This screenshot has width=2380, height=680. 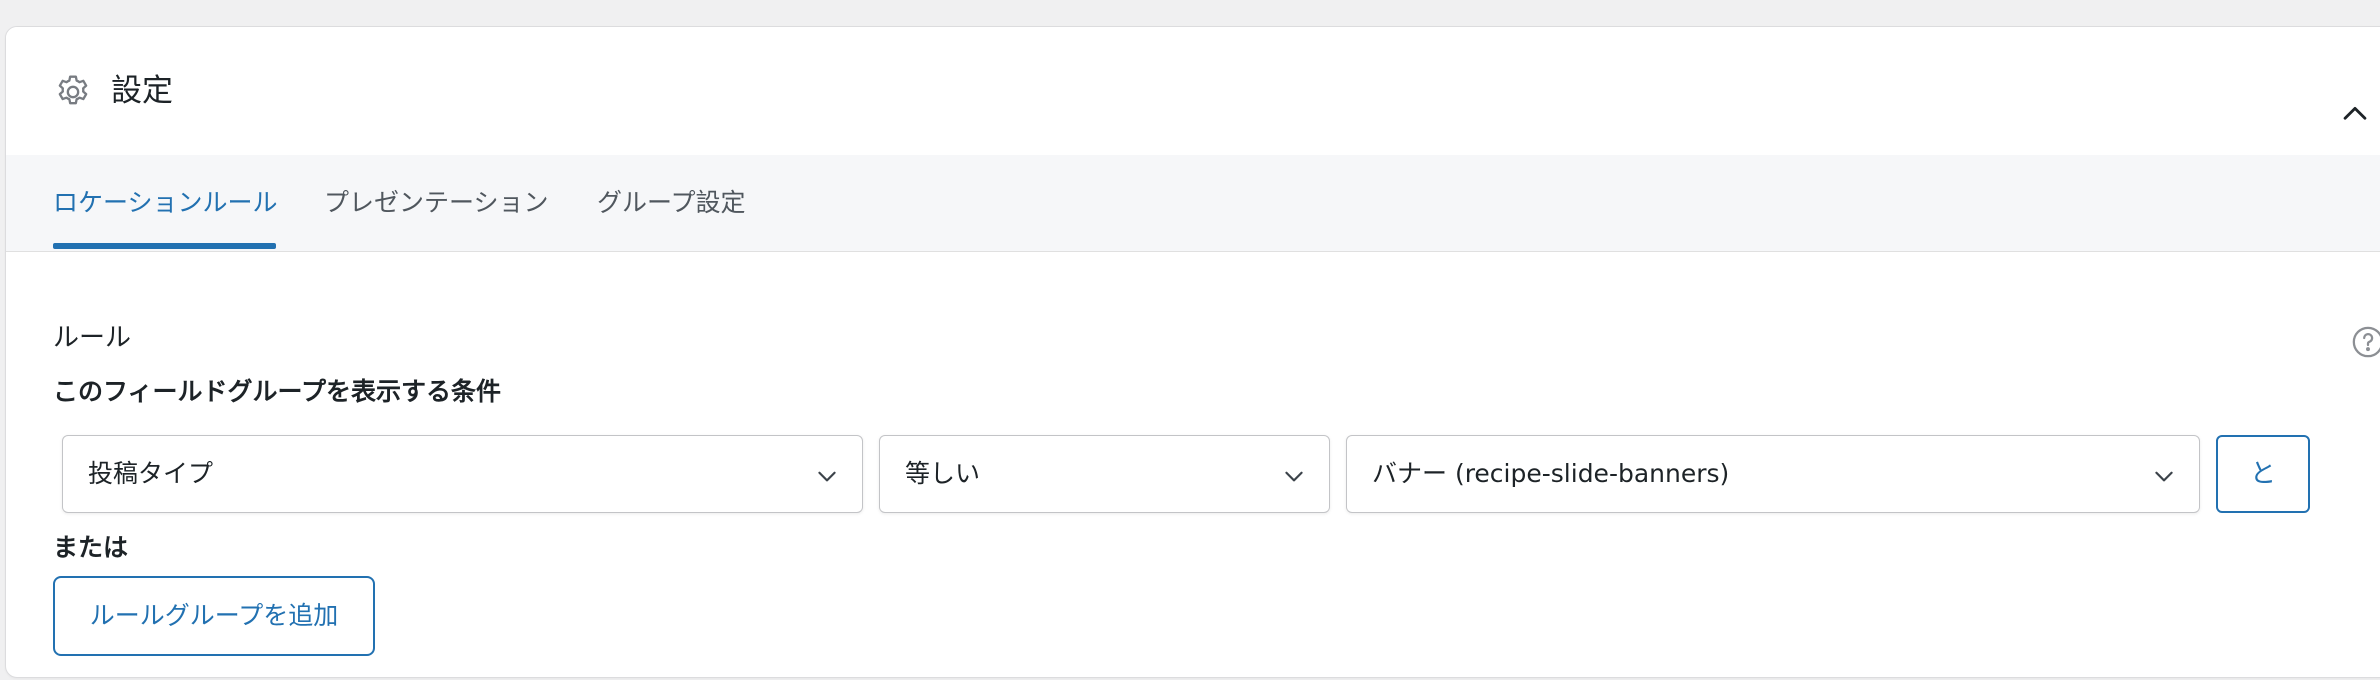 I want to click on or-label: または, so click(x=91, y=547).